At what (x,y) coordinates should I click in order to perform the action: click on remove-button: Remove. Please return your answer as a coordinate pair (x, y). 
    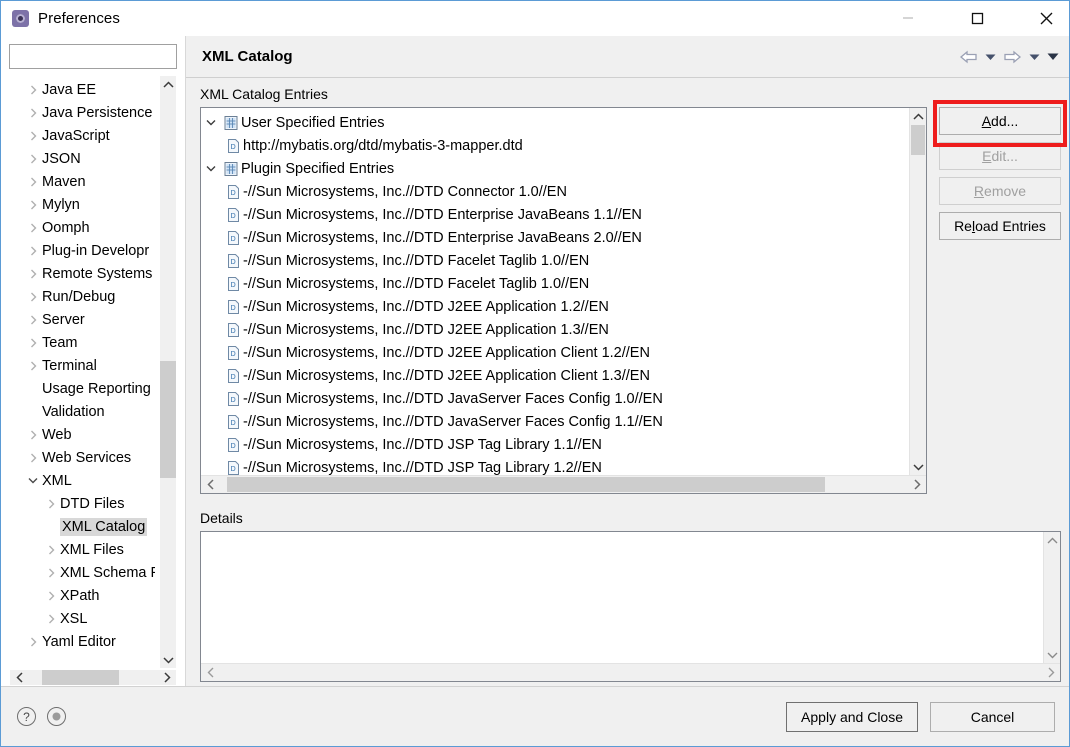
    Looking at the image, I should click on (1000, 191).